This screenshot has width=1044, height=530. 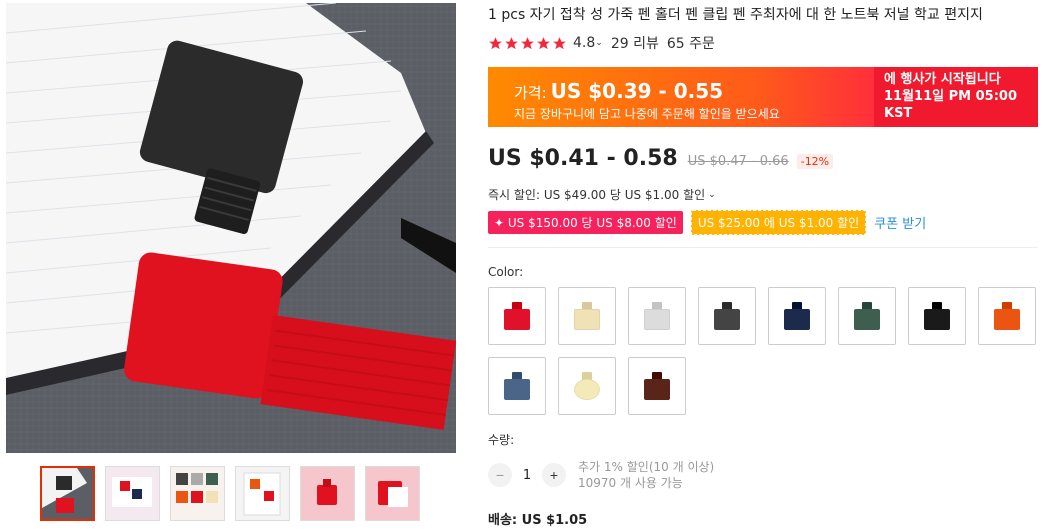 I want to click on increase-quantity-button: +, so click(x=554, y=475).